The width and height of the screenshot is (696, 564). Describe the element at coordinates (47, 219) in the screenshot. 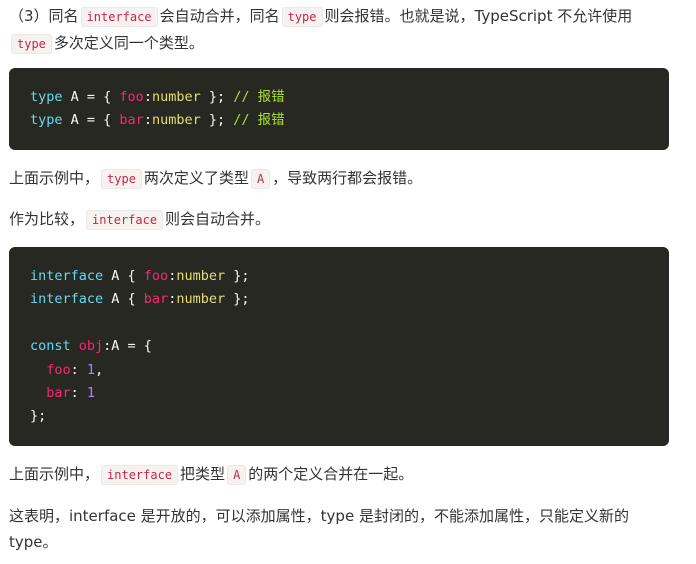

I see `para3-text-1: 作为比较，` at that location.